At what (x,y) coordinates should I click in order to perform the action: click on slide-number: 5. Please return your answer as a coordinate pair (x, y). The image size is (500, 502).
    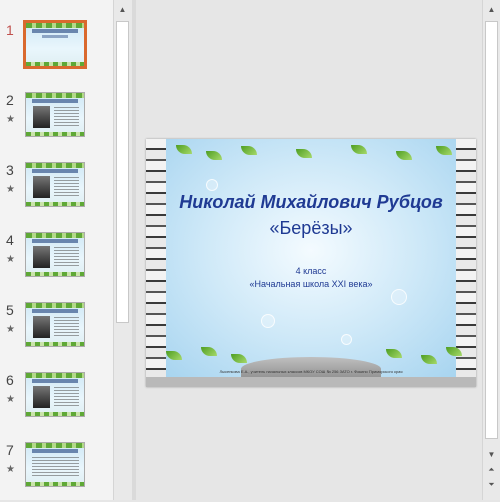
    Looking at the image, I should click on (10, 310).